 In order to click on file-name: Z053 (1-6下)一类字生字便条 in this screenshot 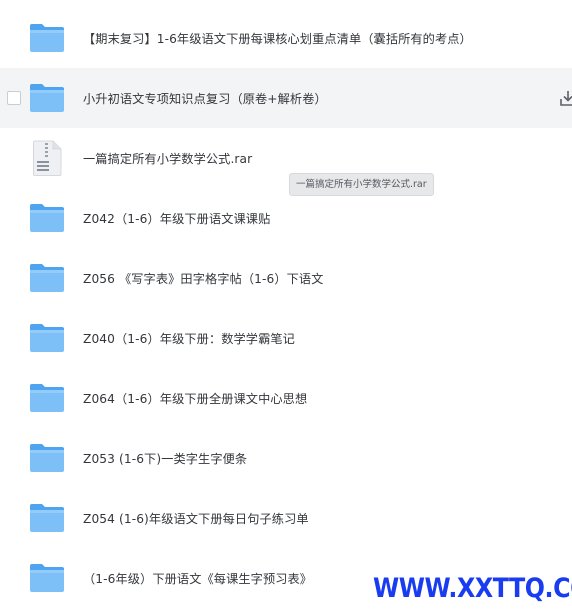, I will do `click(165, 458)`.